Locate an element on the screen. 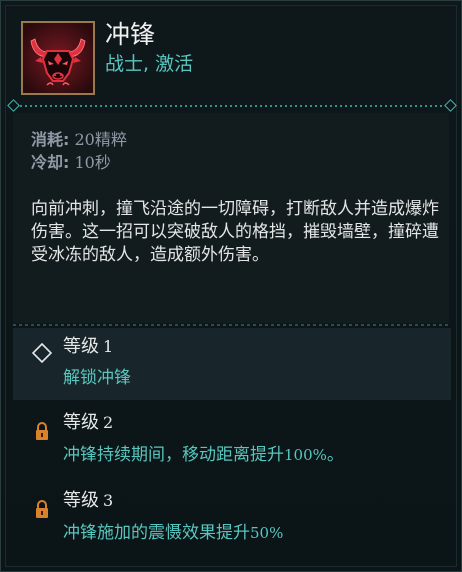 This screenshot has height=572, width=462. diamond-outline-icon is located at coordinates (42, 353).